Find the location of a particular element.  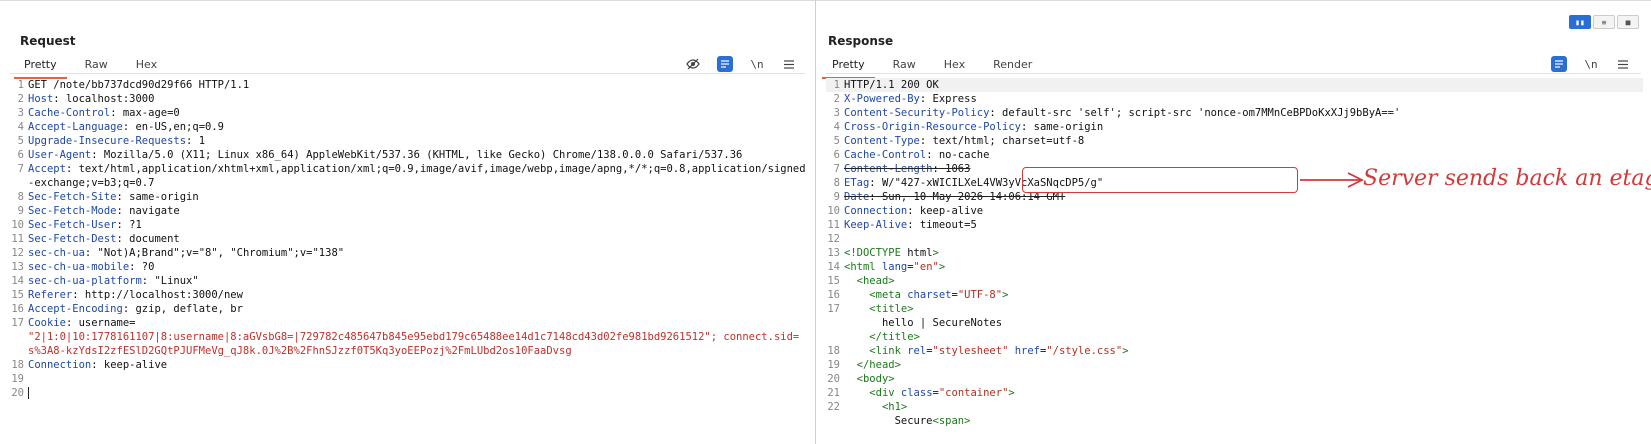

code-line: Secure<span> is located at coordinates (1234, 421).